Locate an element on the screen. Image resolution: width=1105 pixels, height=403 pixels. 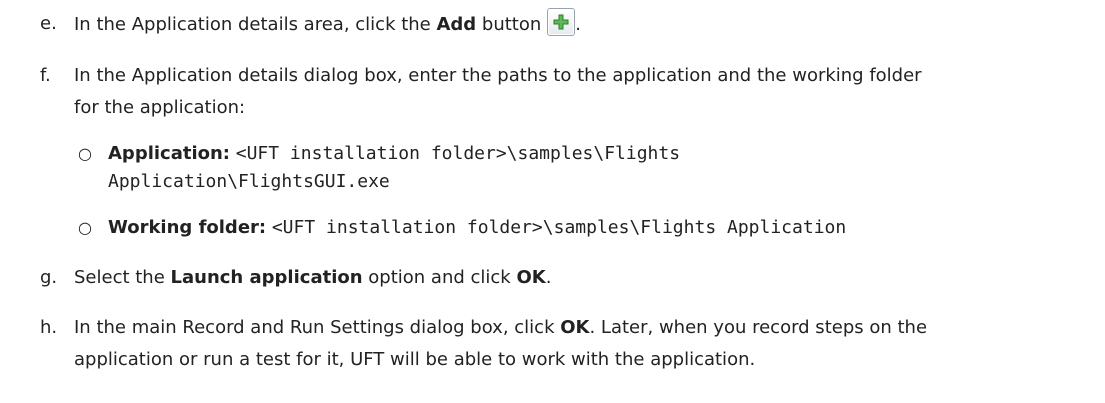
add-plus-icon is located at coordinates (561, 22).